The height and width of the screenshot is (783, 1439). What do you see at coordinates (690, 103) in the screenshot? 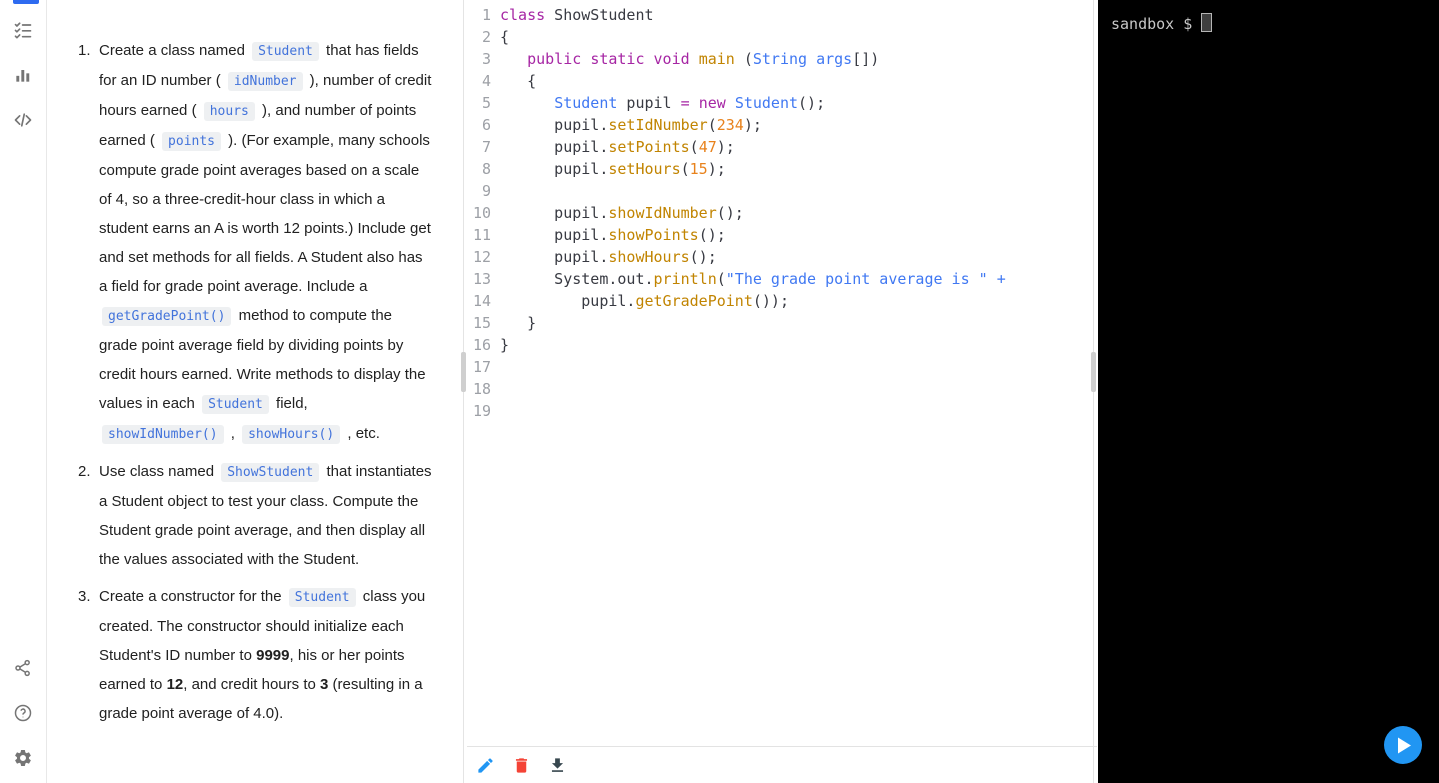
I see `code-line: Student pupil = new Student();` at bounding box center [690, 103].